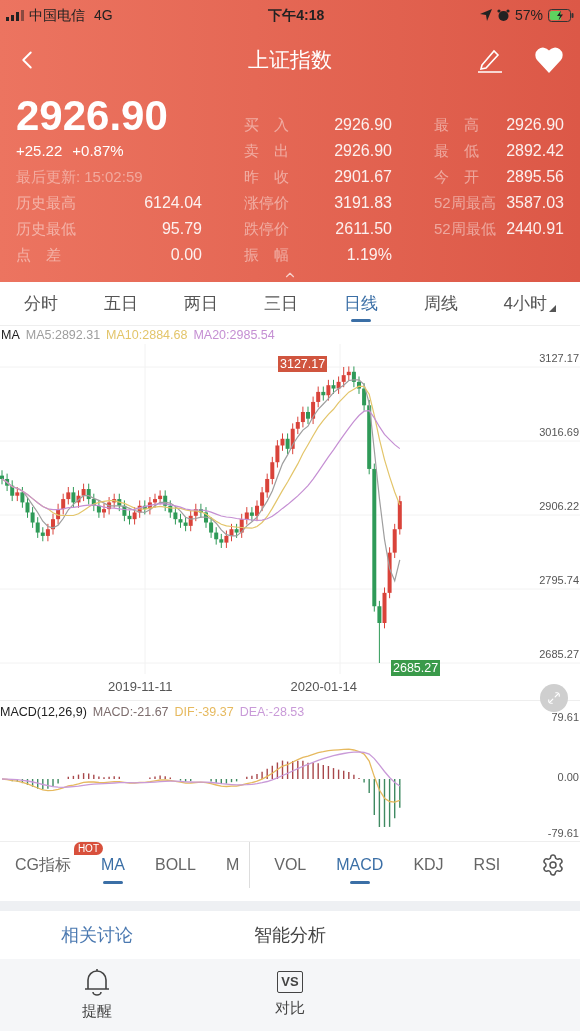 The image size is (580, 1031). I want to click on price-axis-label: 2685.27, so click(559, 654).